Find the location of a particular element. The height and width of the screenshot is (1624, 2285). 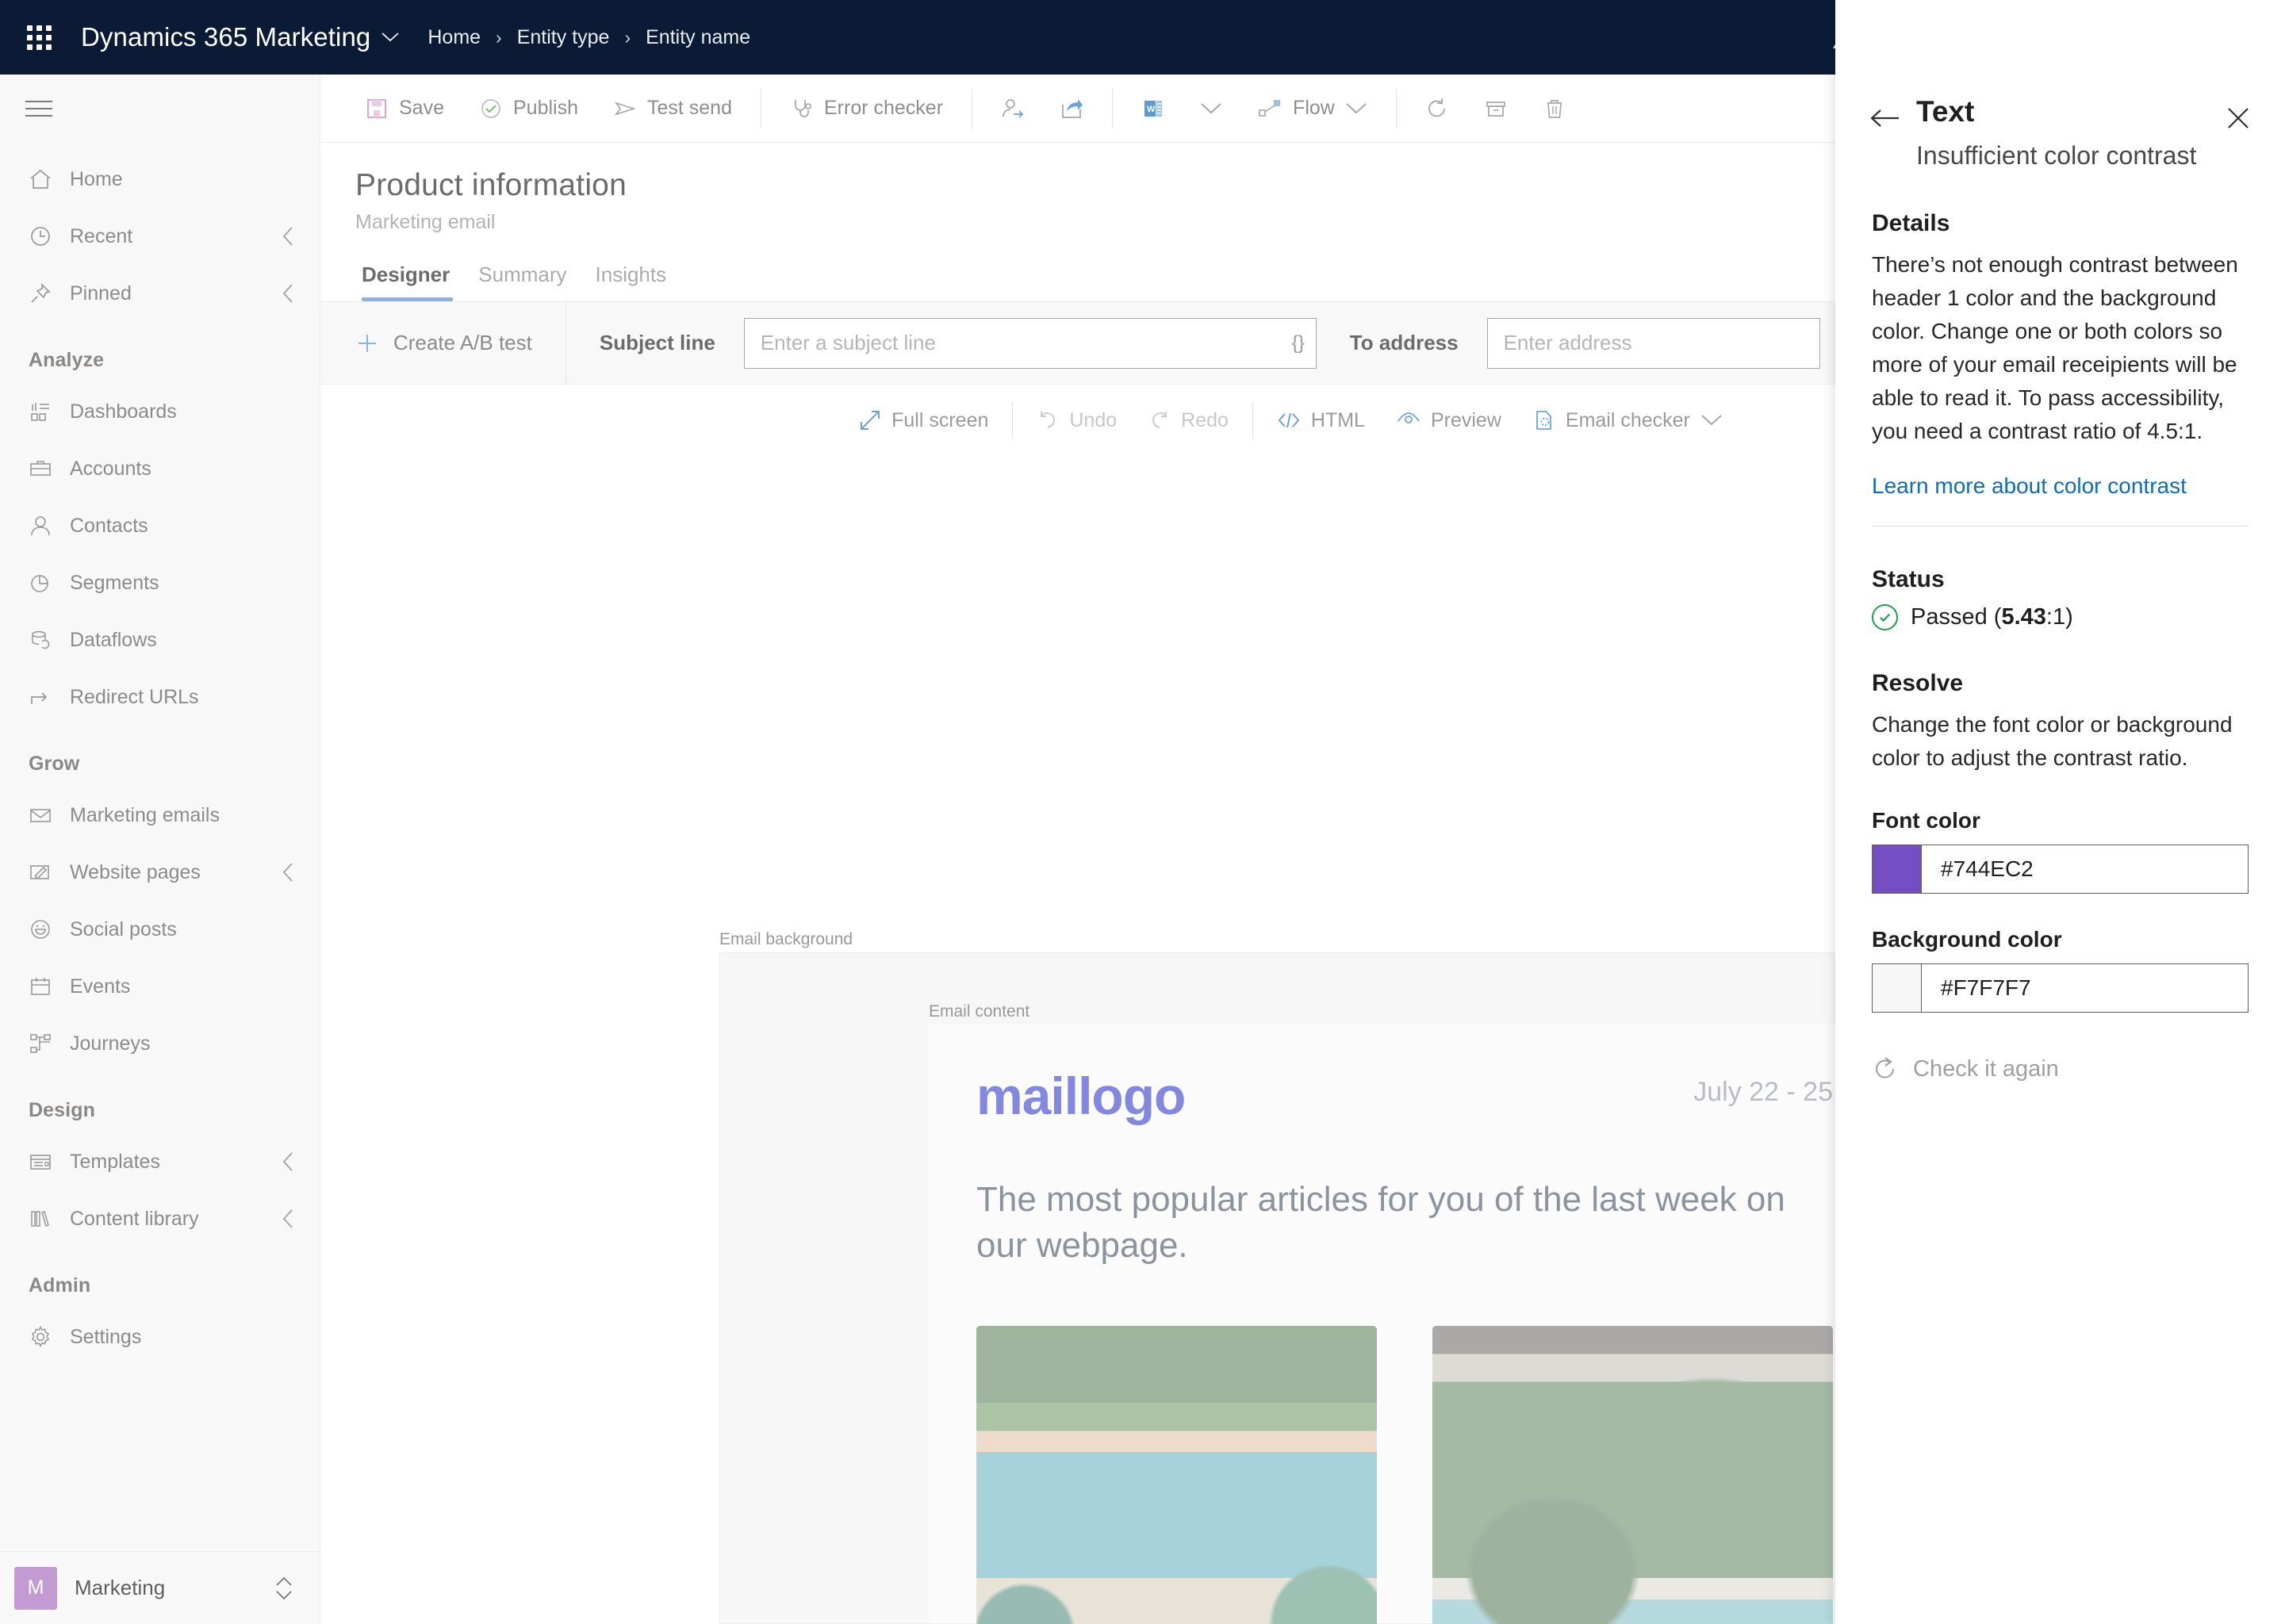

archive-button is located at coordinates (1496, 108).